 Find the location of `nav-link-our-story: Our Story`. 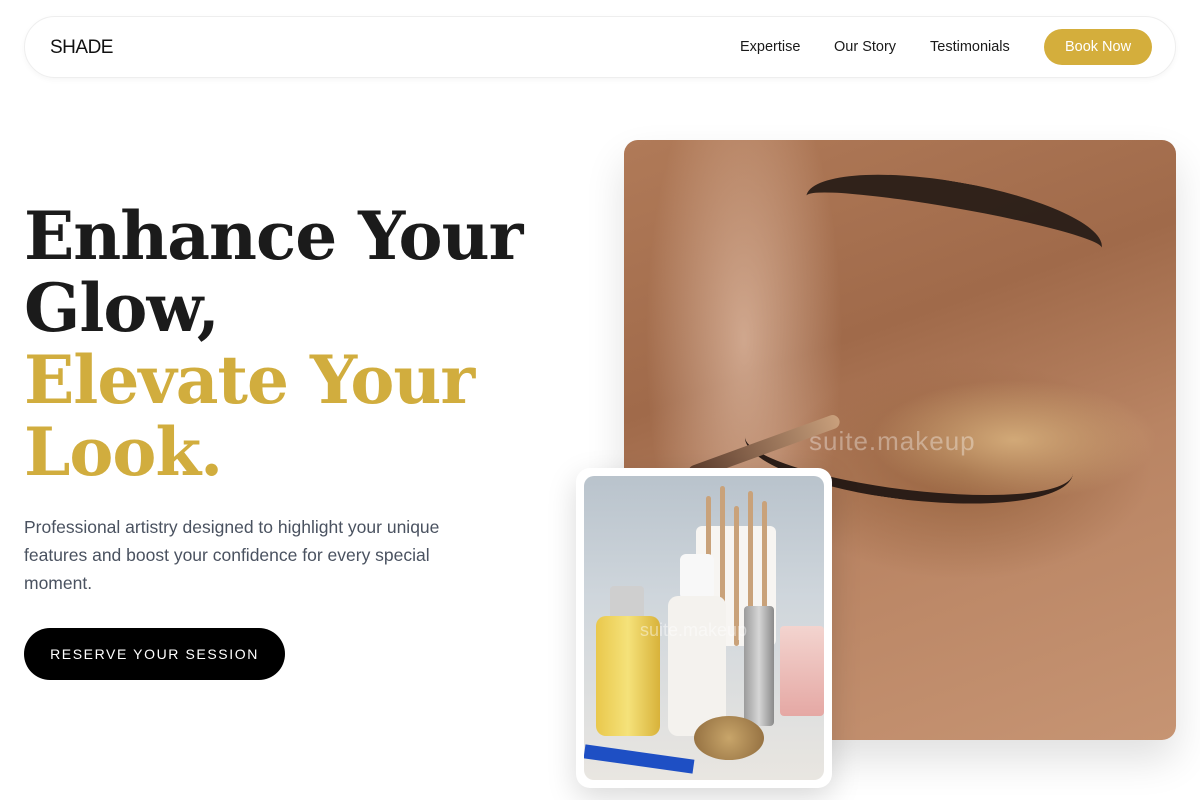

nav-link-our-story: Our Story is located at coordinates (865, 47).